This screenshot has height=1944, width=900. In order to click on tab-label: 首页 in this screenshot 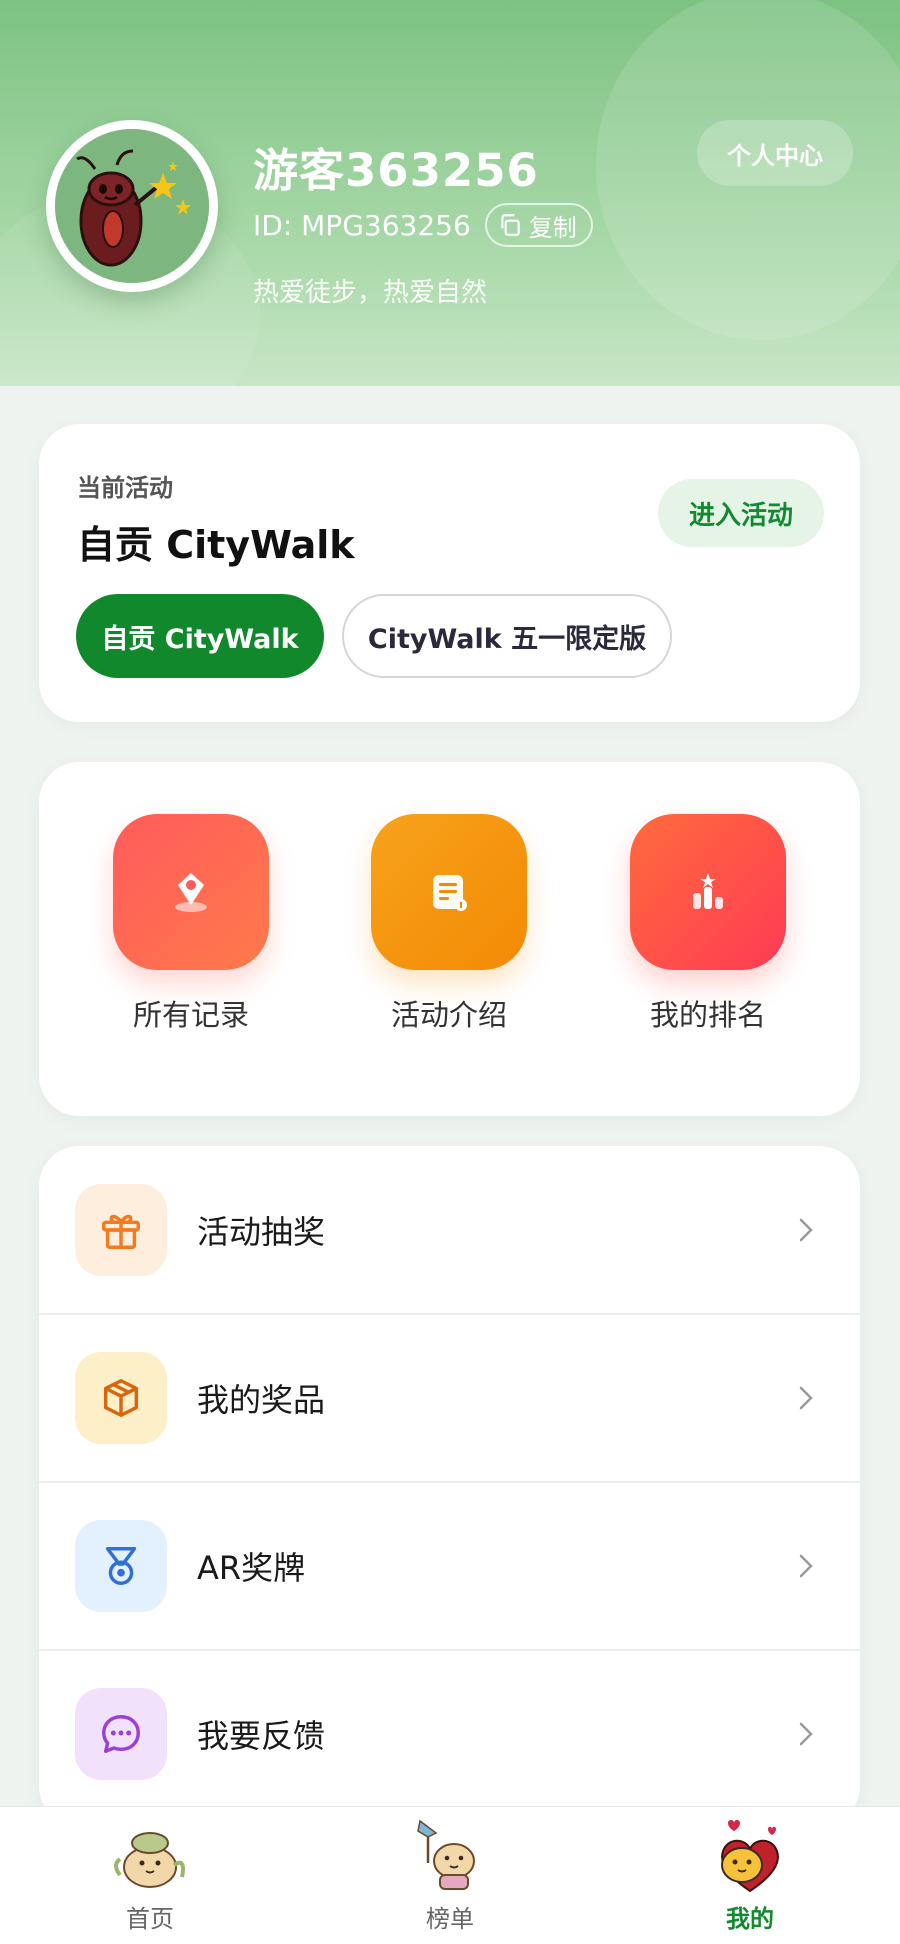, I will do `click(150, 1919)`.